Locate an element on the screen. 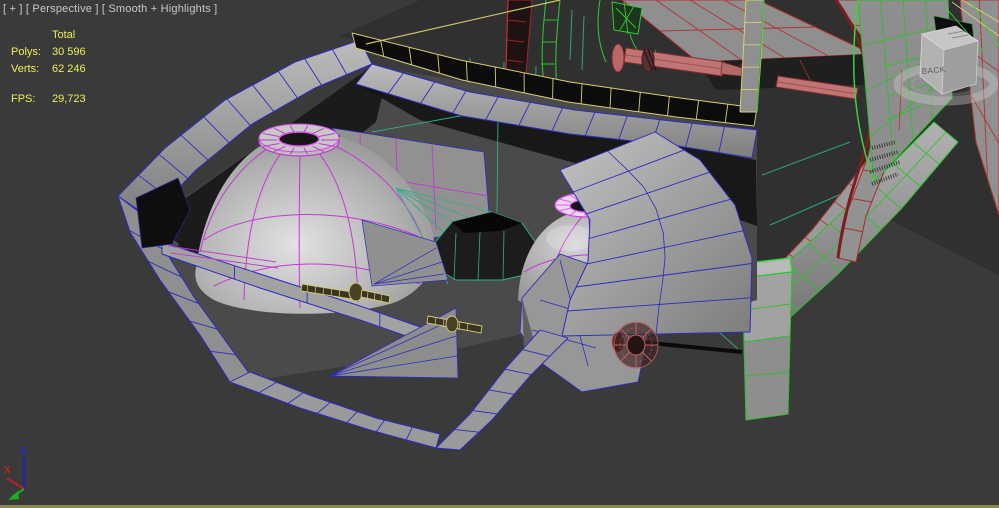 This screenshot has width=999, height=508. stats-header: Total is located at coordinates (64, 35).